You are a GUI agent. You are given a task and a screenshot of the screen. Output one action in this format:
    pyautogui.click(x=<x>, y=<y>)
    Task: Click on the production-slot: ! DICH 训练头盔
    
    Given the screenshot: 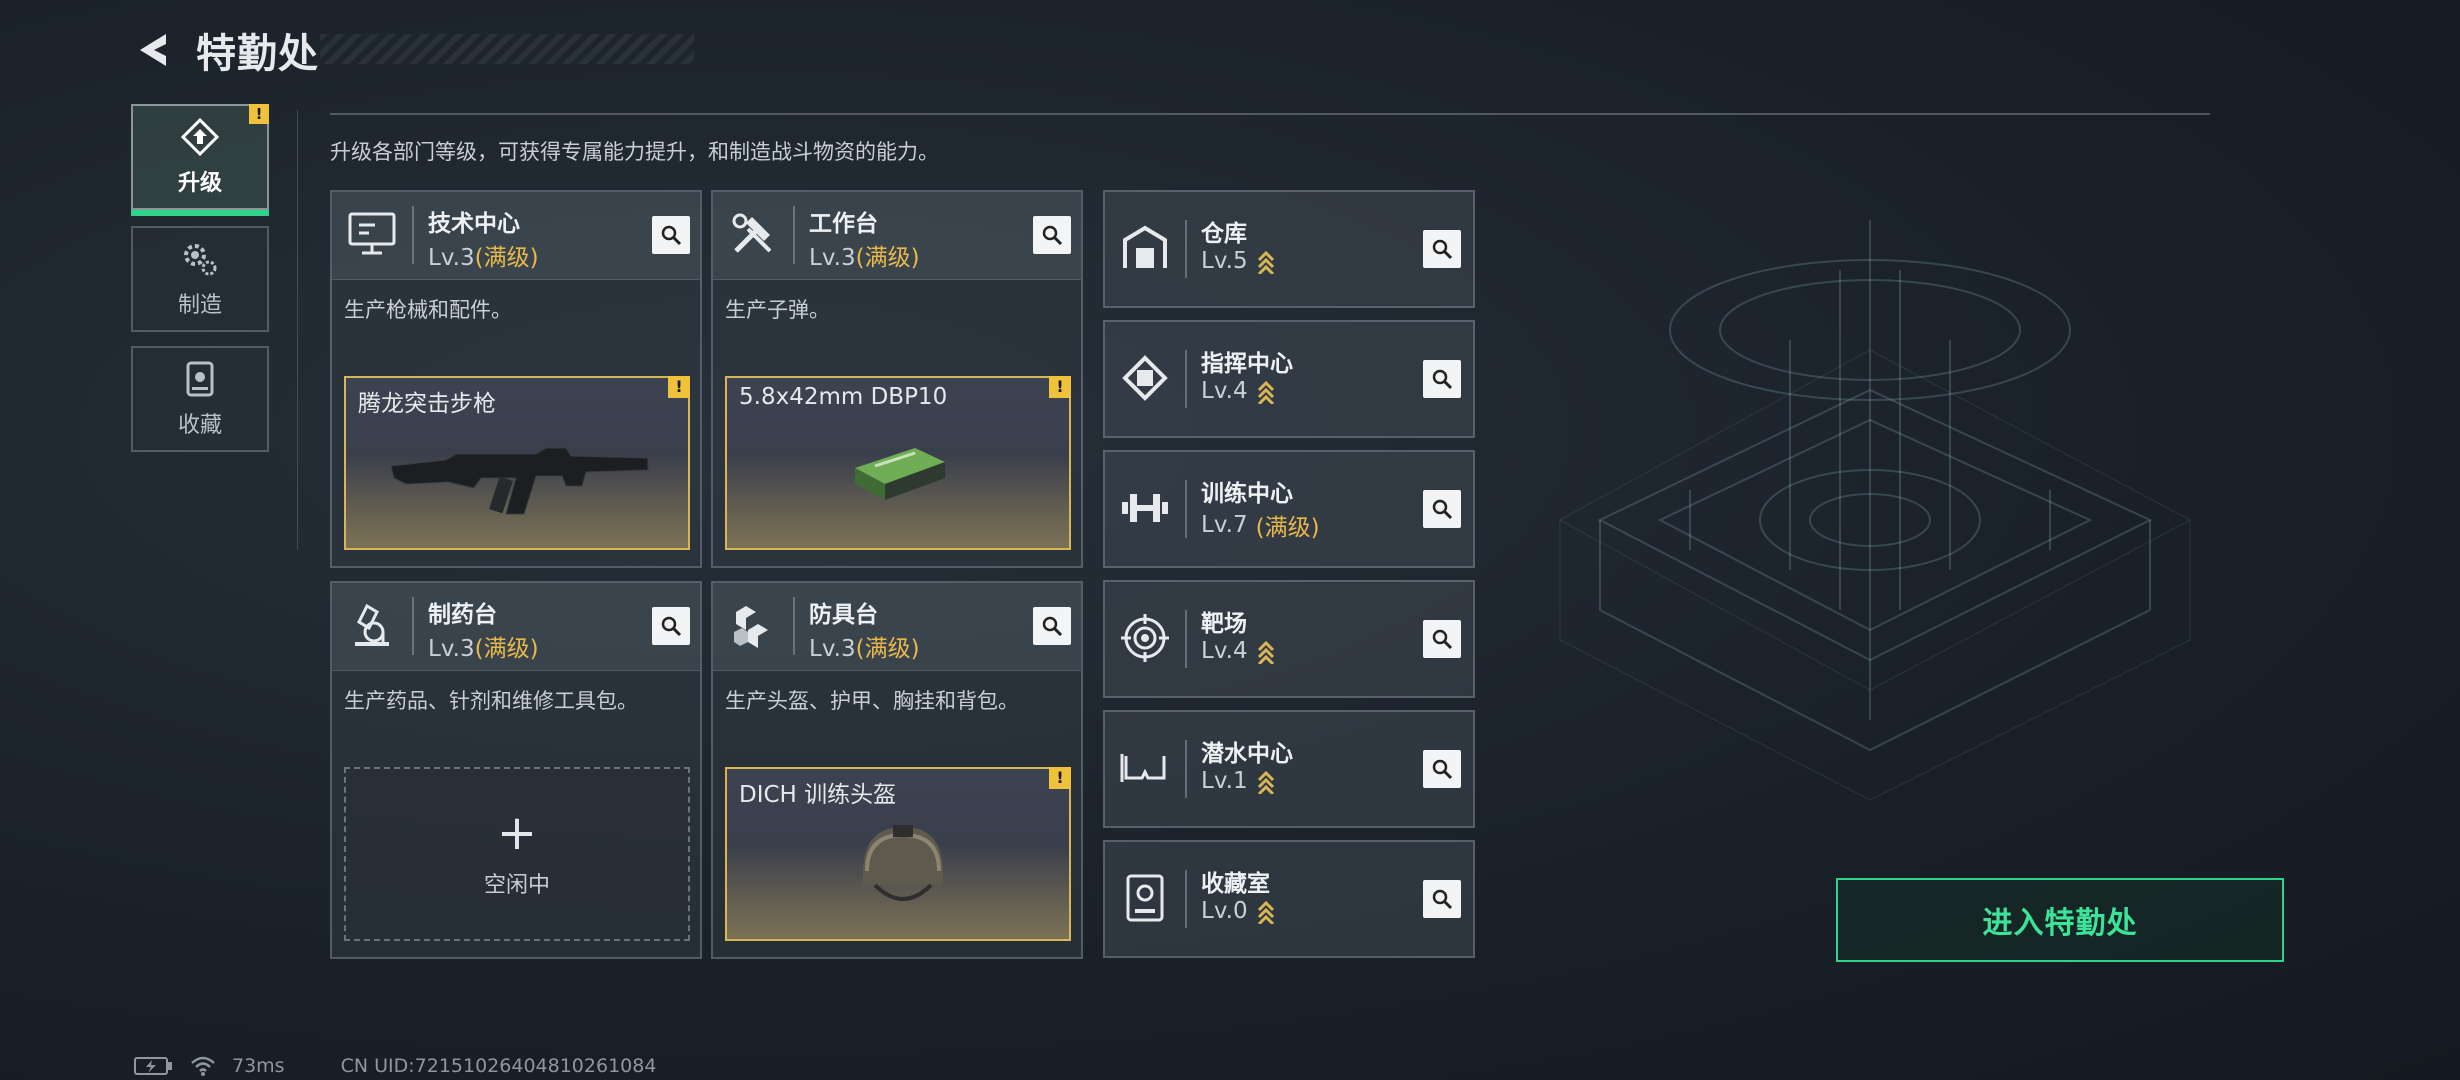 What is the action you would take?
    pyautogui.click(x=898, y=854)
    